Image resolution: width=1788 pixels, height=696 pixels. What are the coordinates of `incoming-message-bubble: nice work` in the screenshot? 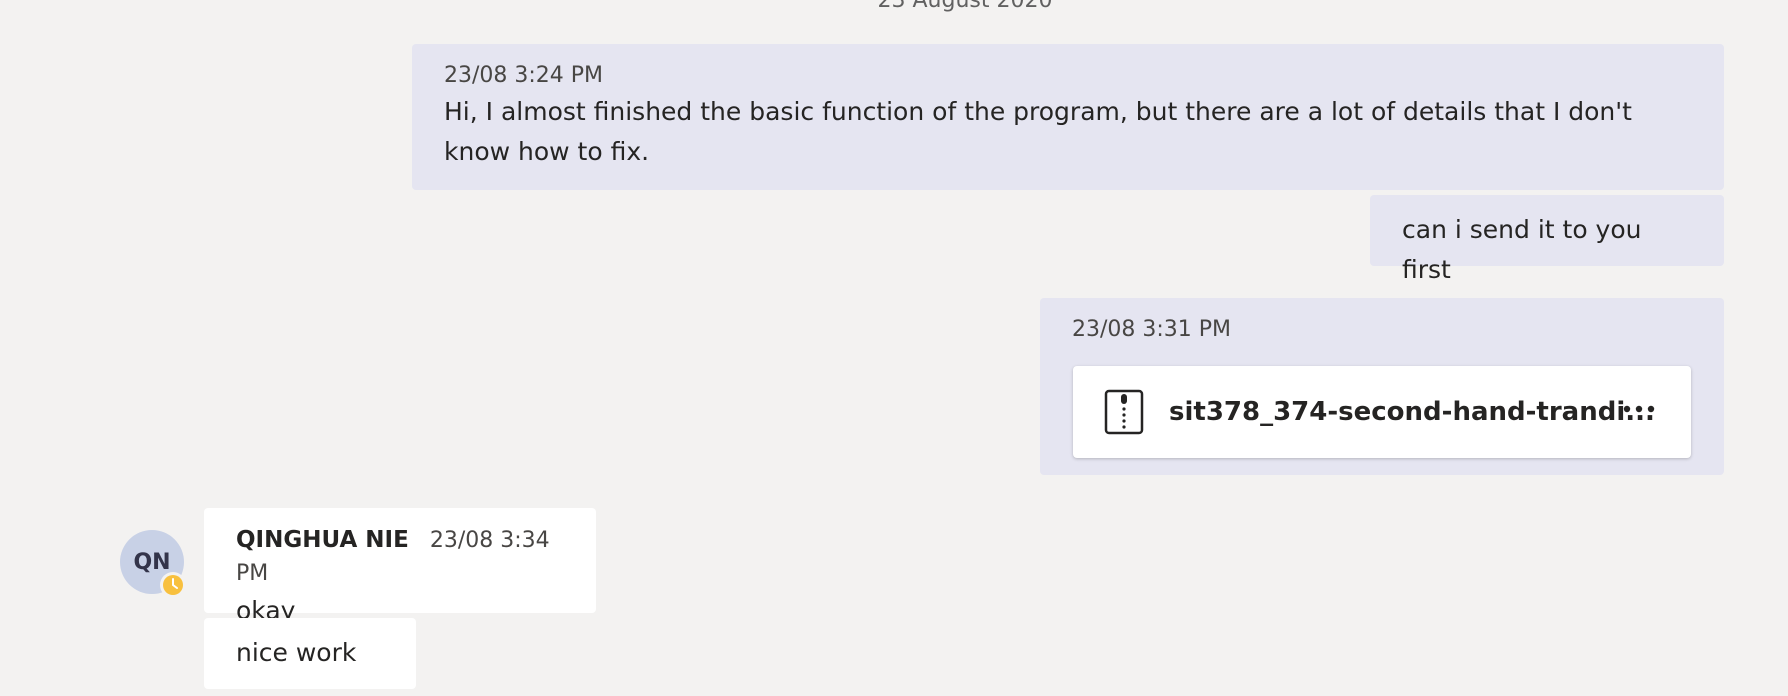 It's located at (310, 653).